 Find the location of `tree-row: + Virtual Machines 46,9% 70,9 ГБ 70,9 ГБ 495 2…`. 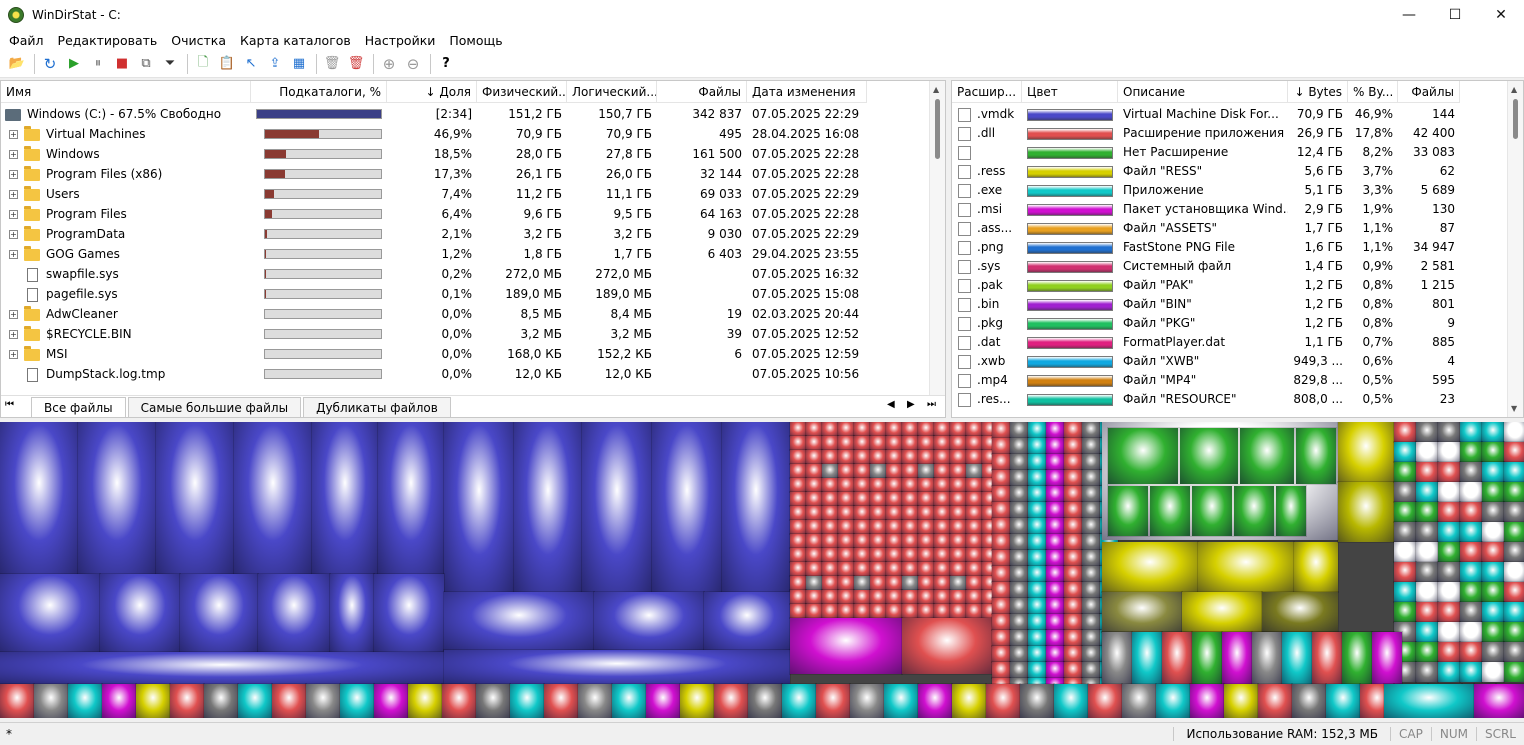

tree-row: + Virtual Machines 46,9% 70,9 ГБ 70,9 ГБ 495 2… is located at coordinates (434, 134).